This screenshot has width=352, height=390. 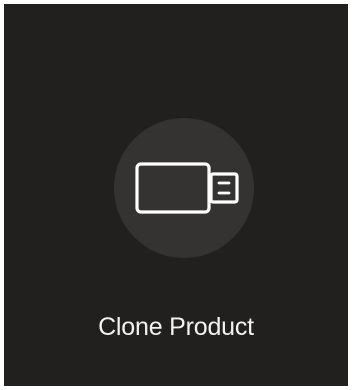 I want to click on usb-drive-icon, so click(x=187, y=188).